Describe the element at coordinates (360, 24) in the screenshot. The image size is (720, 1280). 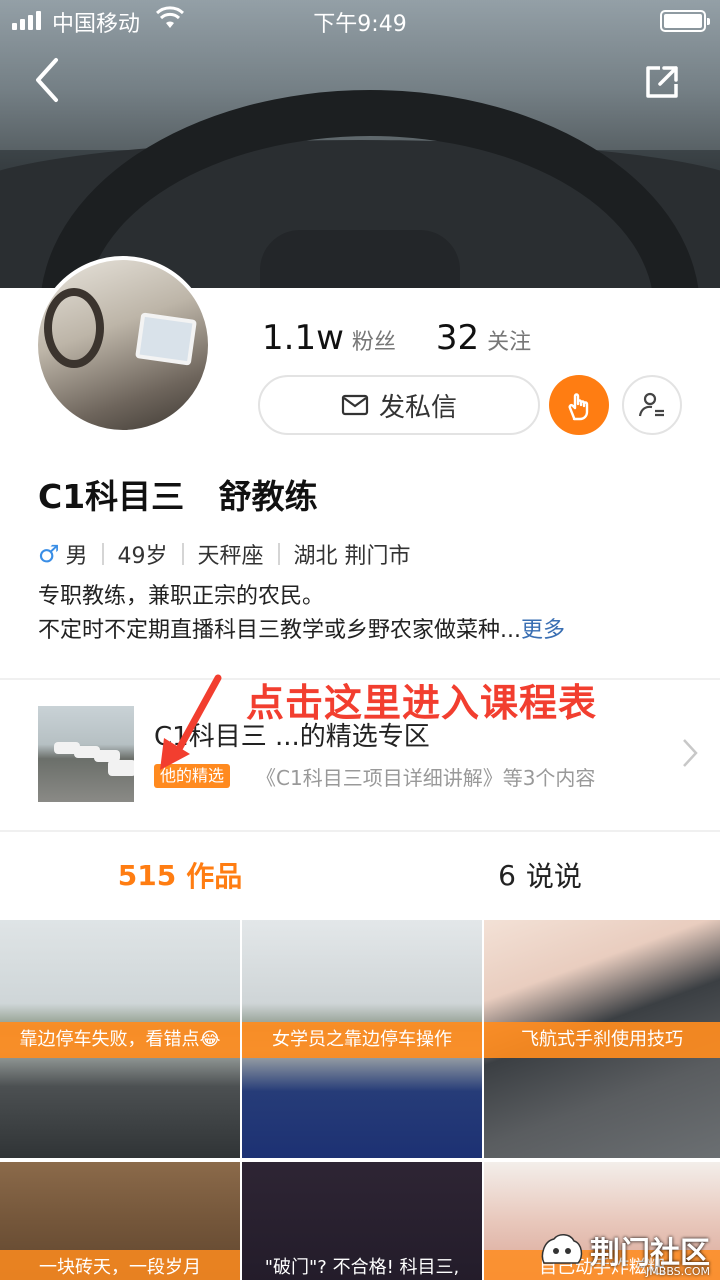
I see `clock: 下午9:49` at that location.